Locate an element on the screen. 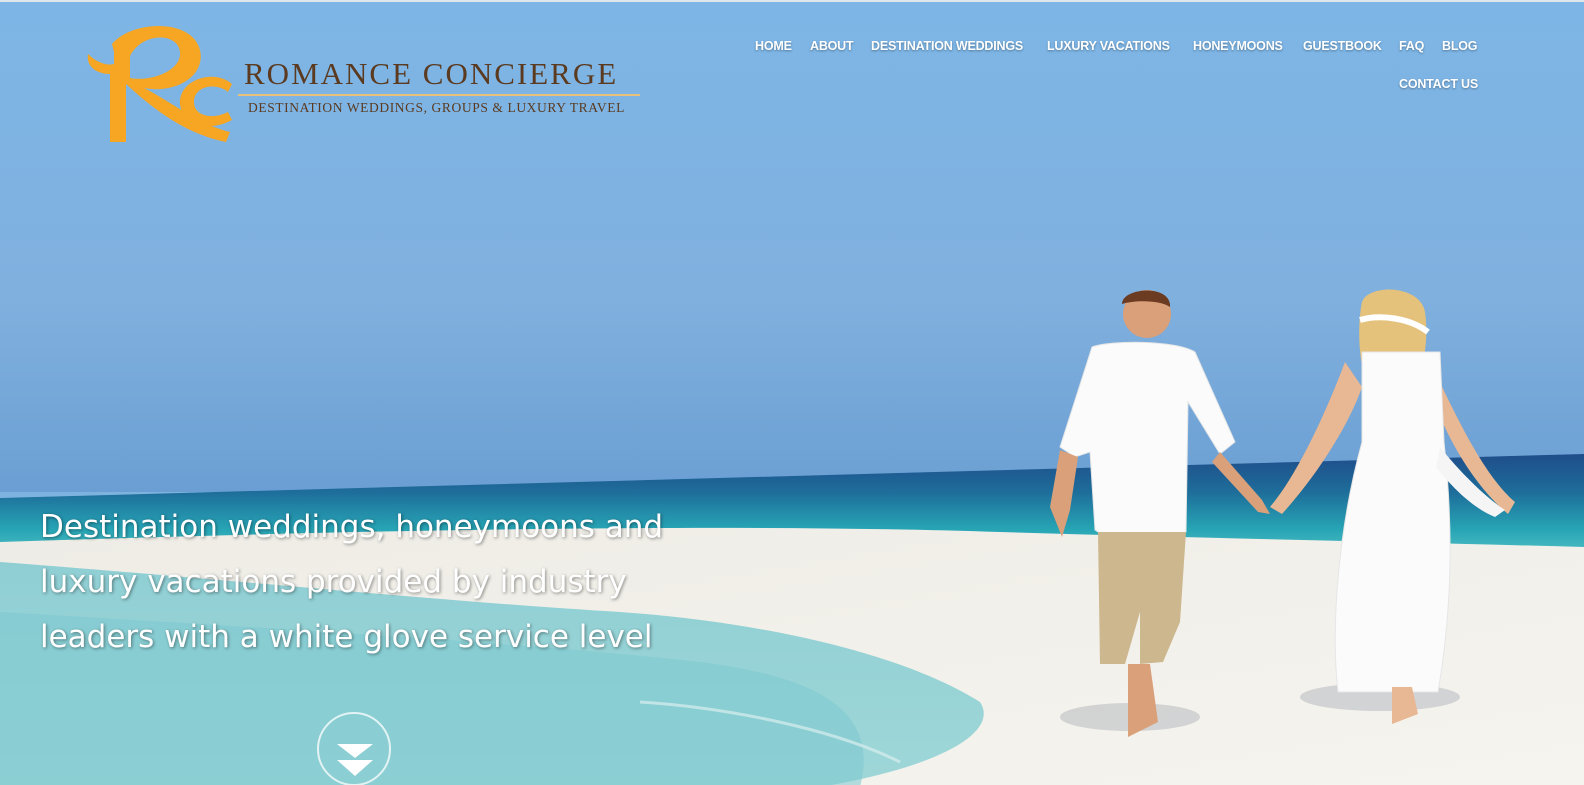  nav-item-contact-us: CONTACT US is located at coordinates (1438, 84).